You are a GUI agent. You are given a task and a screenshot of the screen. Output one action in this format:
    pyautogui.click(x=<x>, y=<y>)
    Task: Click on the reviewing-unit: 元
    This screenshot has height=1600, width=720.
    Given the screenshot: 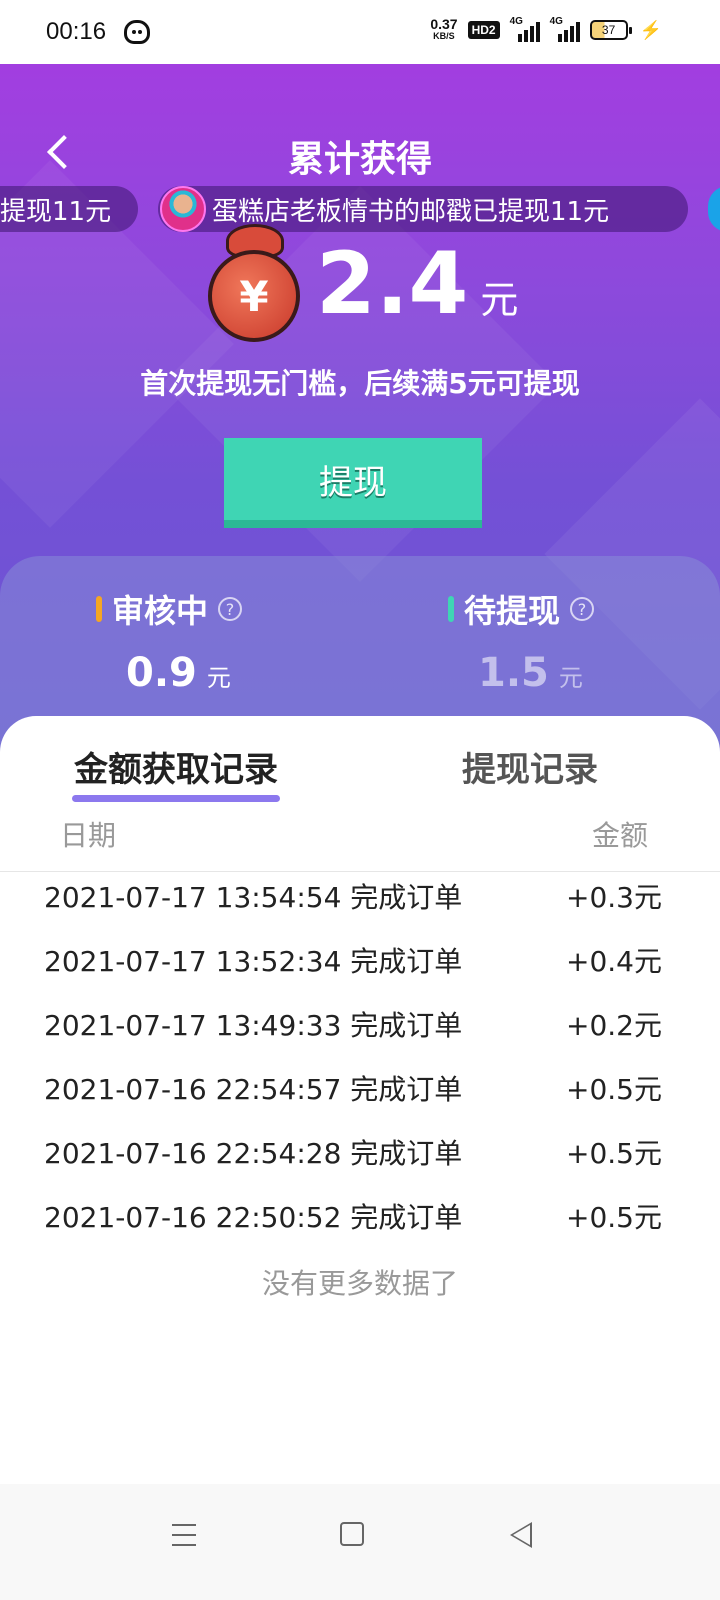 What is the action you would take?
    pyautogui.click(x=218, y=678)
    